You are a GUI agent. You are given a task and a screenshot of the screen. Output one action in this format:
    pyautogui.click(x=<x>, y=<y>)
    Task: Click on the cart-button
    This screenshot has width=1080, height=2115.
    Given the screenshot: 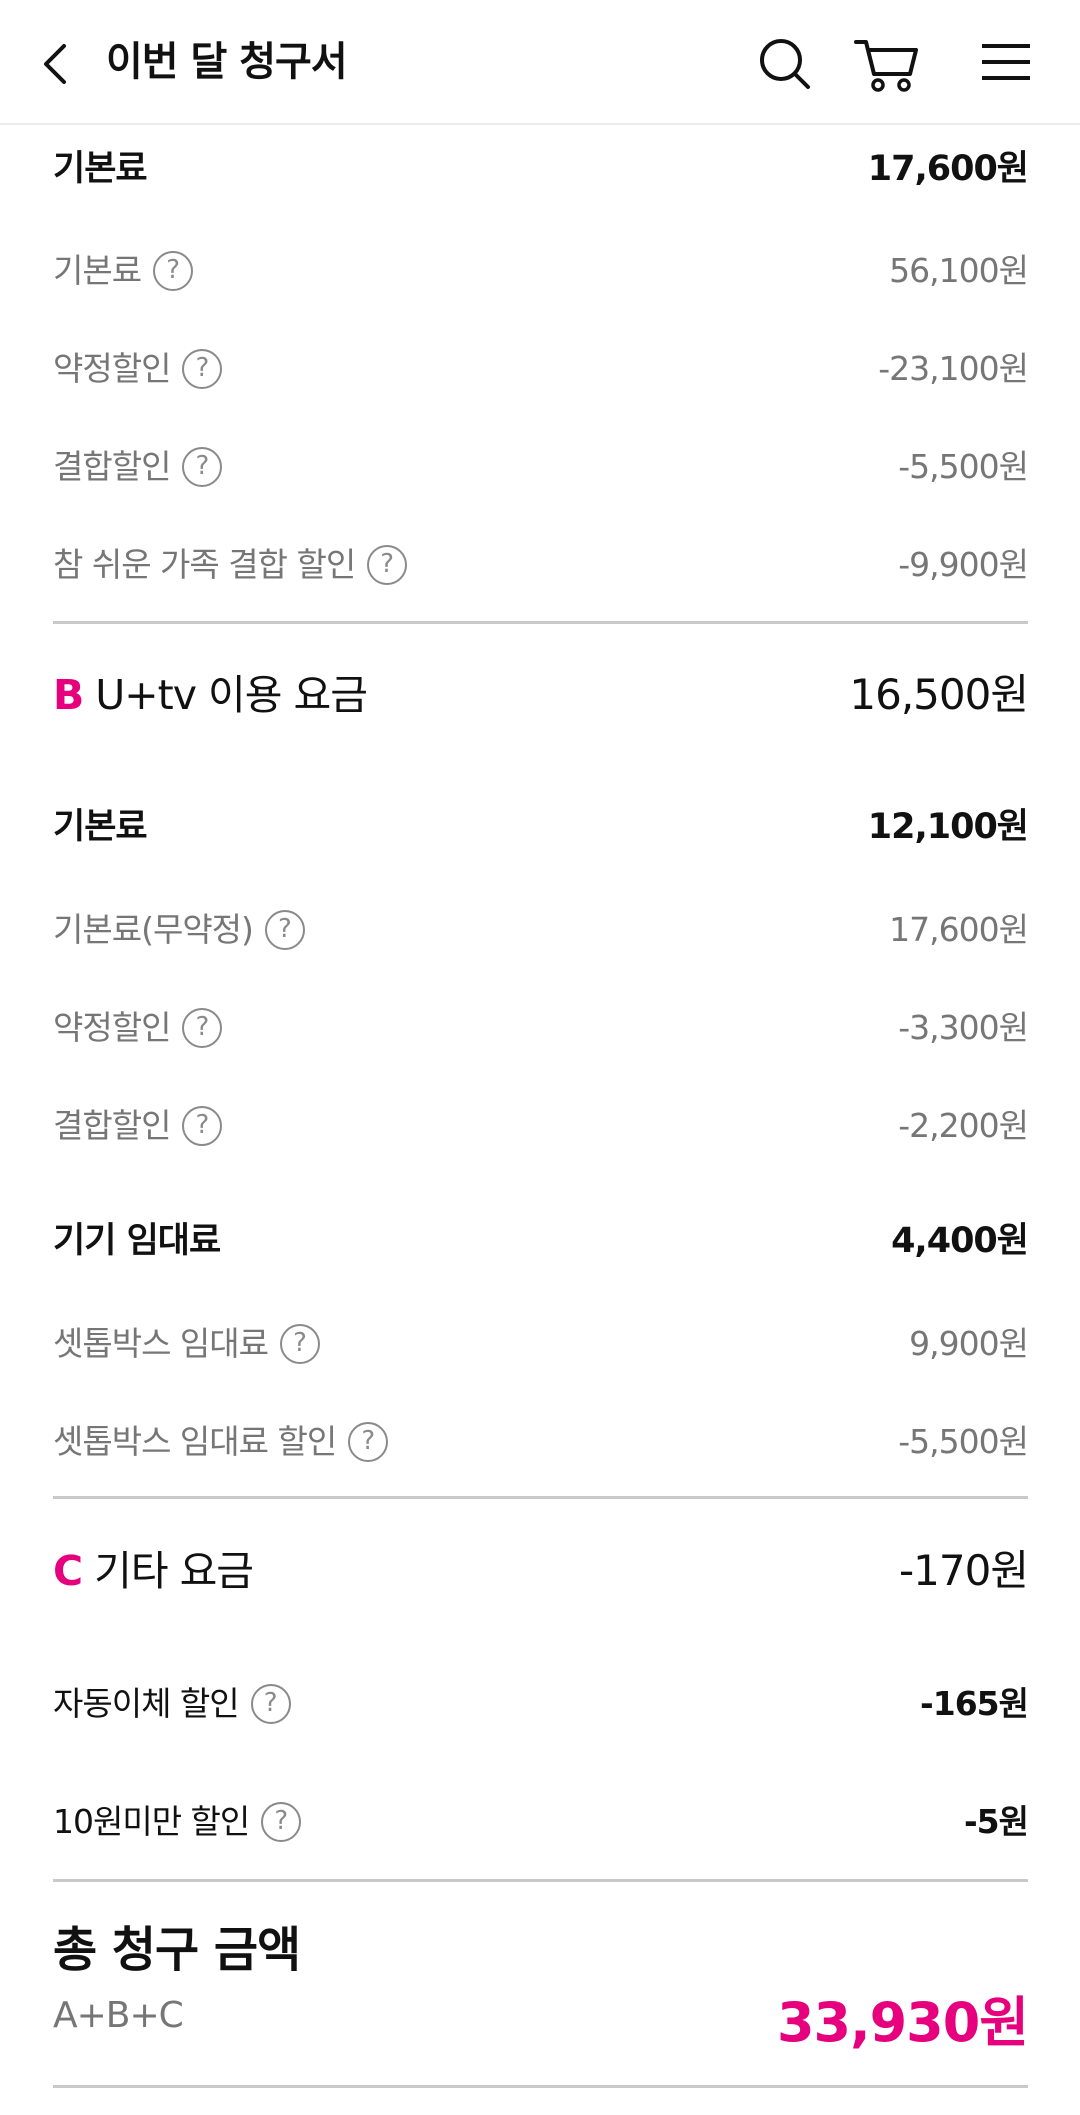 What is the action you would take?
    pyautogui.click(x=887, y=63)
    